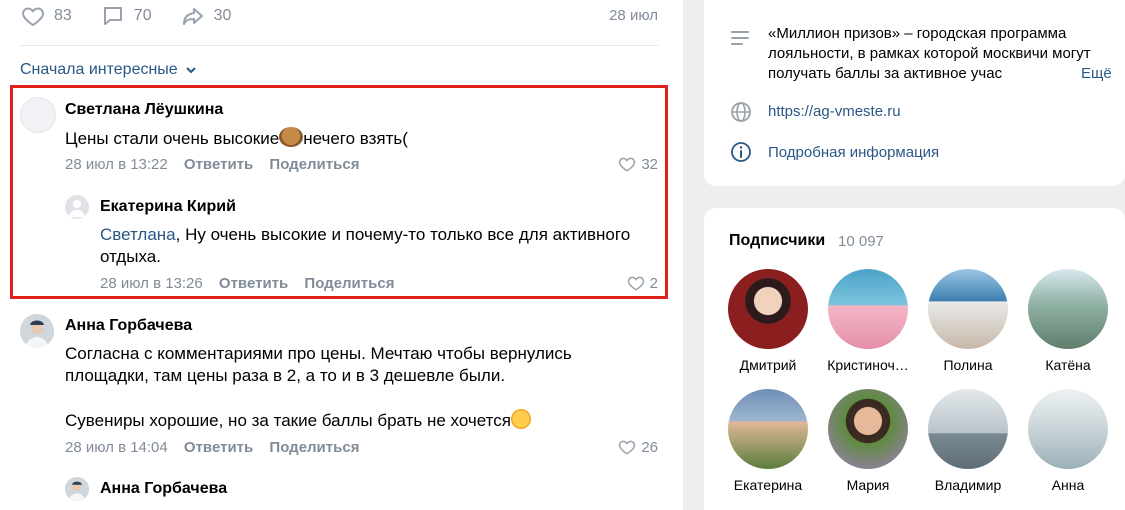  I want to click on subscriber: Владимир, so click(968, 441).